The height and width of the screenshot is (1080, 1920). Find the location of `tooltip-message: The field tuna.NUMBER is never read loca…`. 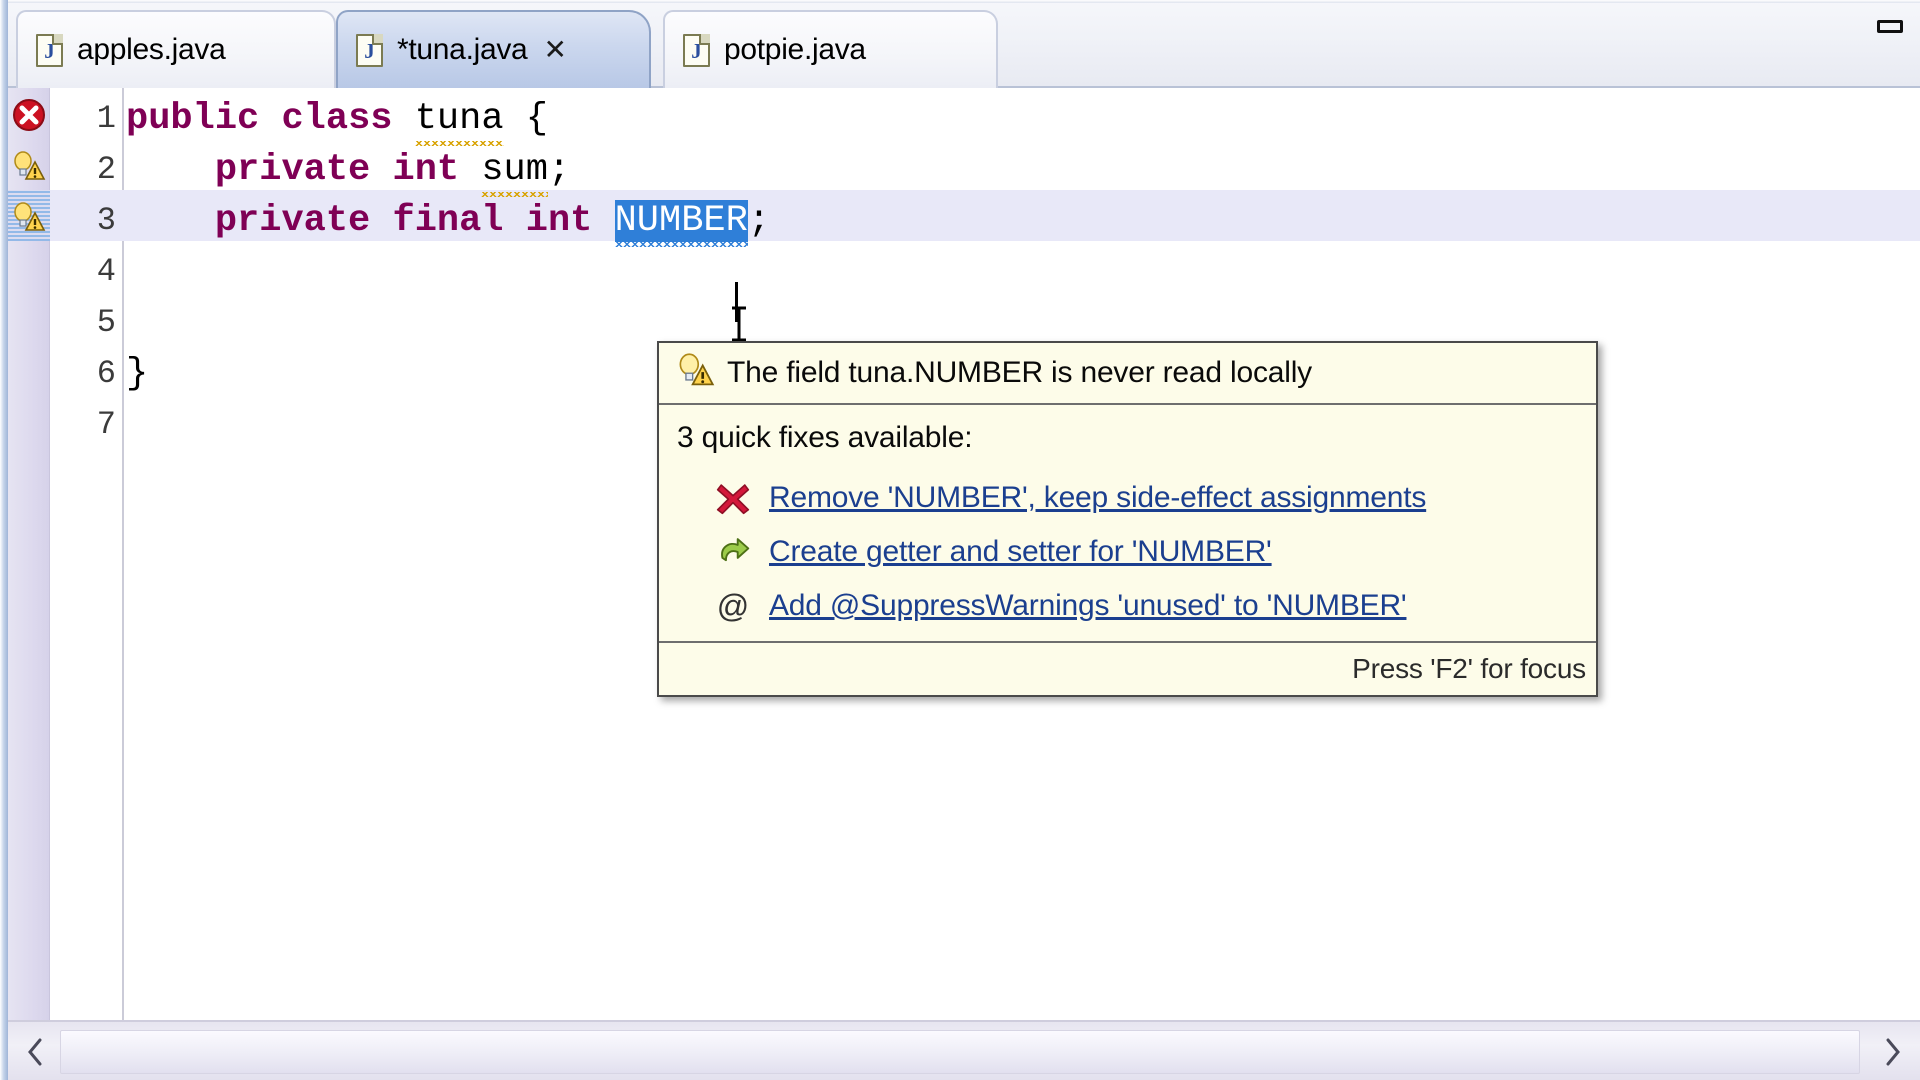

tooltip-message: The field tuna.NUMBER is never read loca… is located at coordinates (1019, 372).